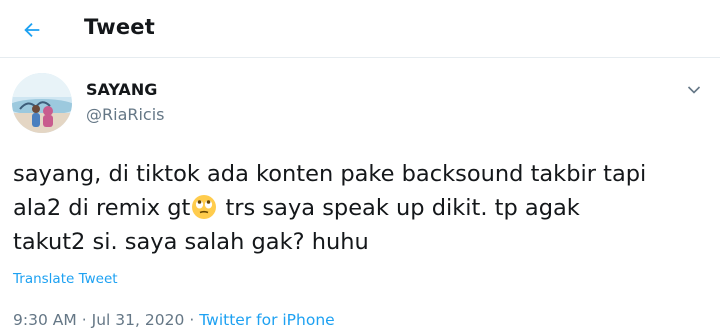 The width and height of the screenshot is (720, 335). I want to click on tweet-meta: 9:30 AM · Jul 31, 2020 · Twitter for iPhone, so click(174, 320).